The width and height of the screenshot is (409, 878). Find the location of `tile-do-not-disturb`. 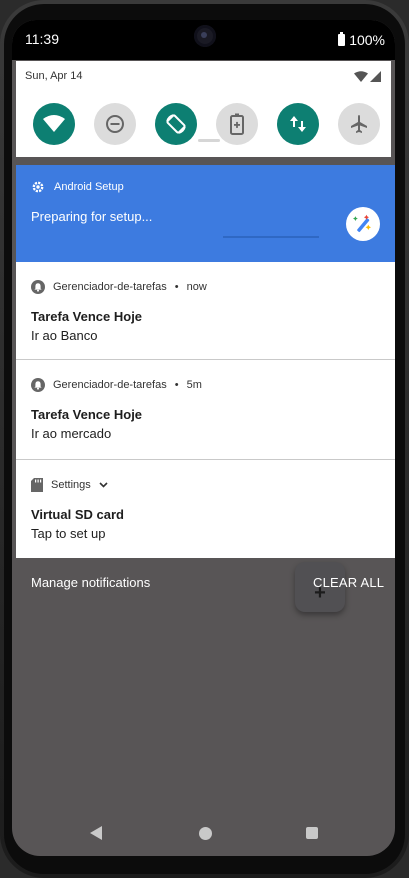

tile-do-not-disturb is located at coordinates (115, 124).